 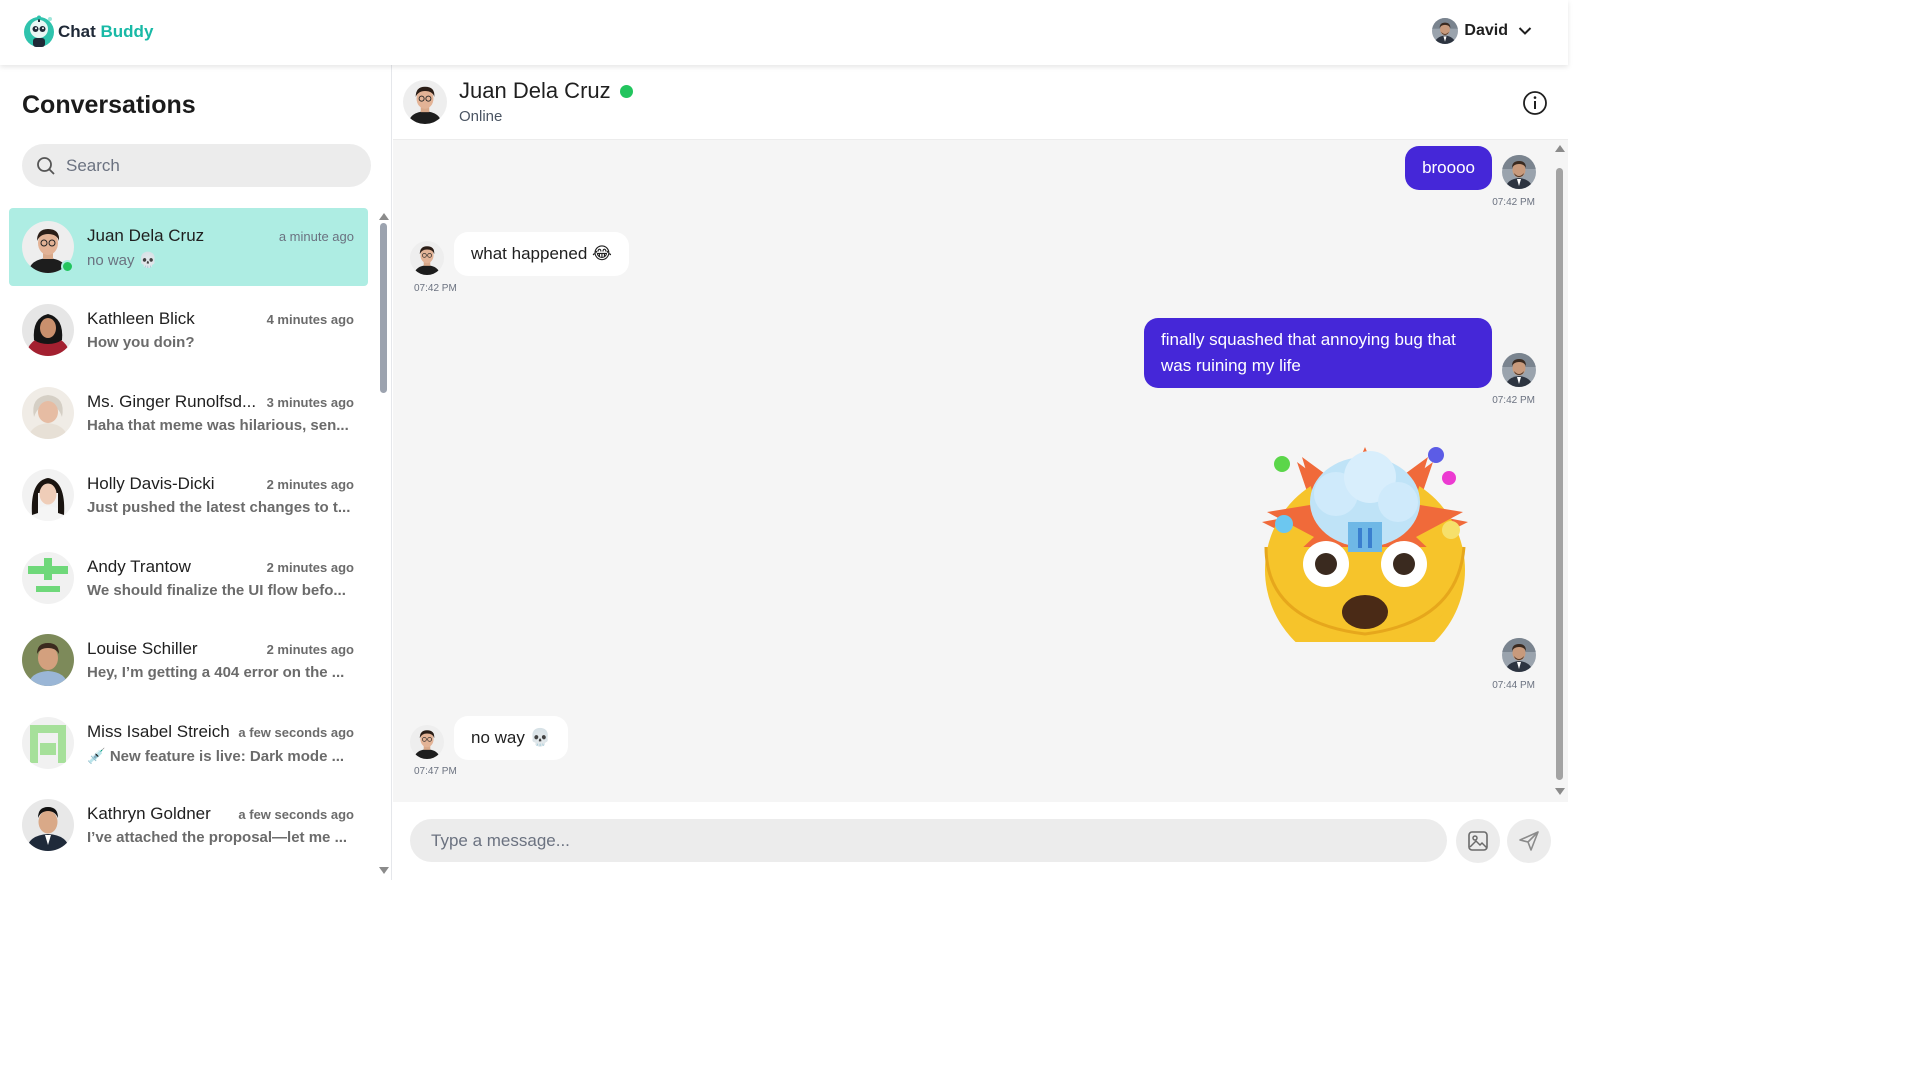 I want to click on message-input, so click(x=928, y=840).